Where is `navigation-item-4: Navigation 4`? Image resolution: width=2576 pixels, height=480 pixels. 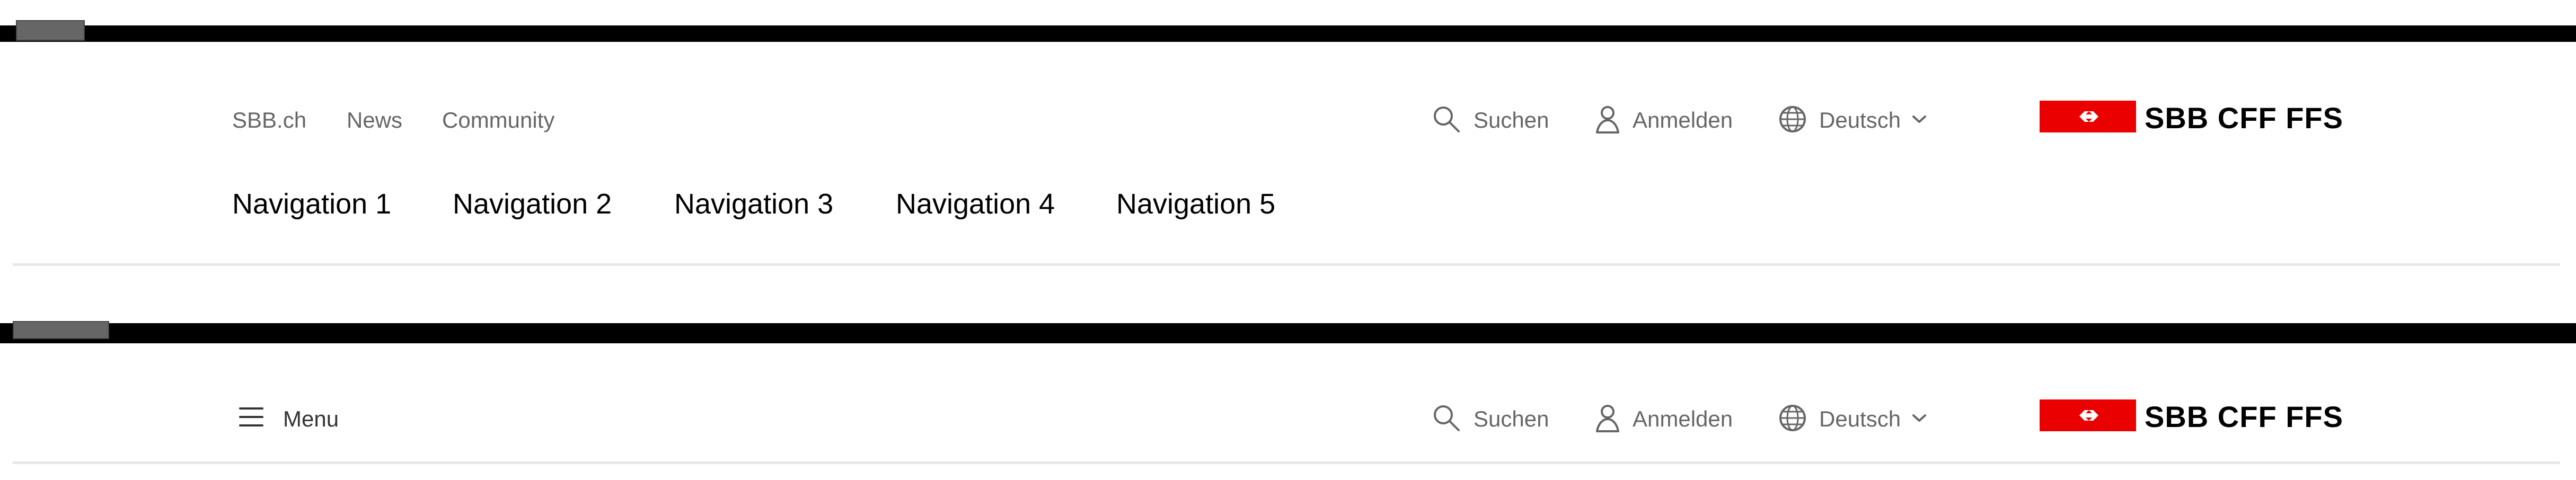 navigation-item-4: Navigation 4 is located at coordinates (975, 204).